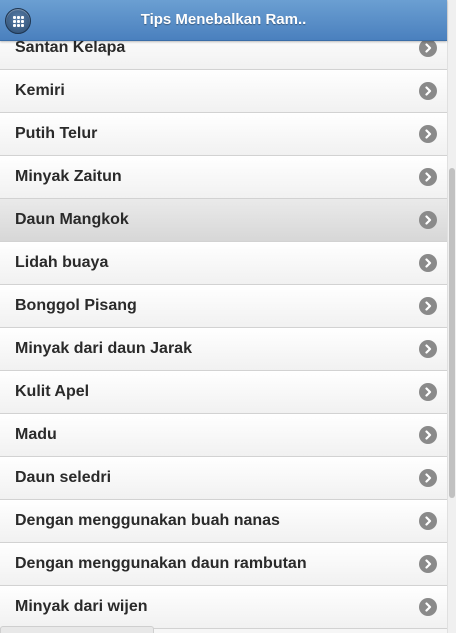 This screenshot has width=456, height=633. Describe the element at coordinates (77, 629) in the screenshot. I see `bottom-tab-edge` at that location.